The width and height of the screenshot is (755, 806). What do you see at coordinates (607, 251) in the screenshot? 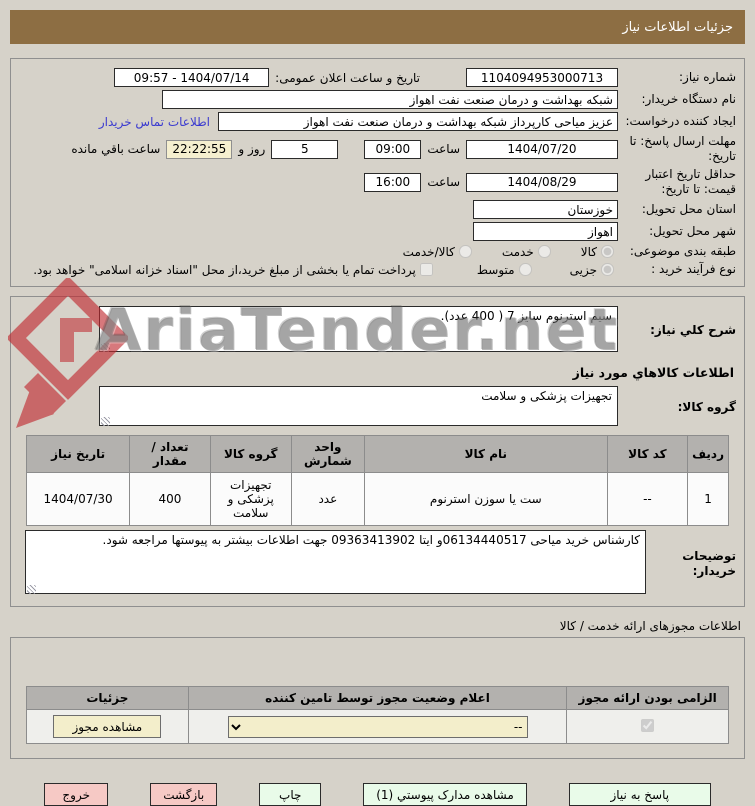
I see `goods-radio` at bounding box center [607, 251].